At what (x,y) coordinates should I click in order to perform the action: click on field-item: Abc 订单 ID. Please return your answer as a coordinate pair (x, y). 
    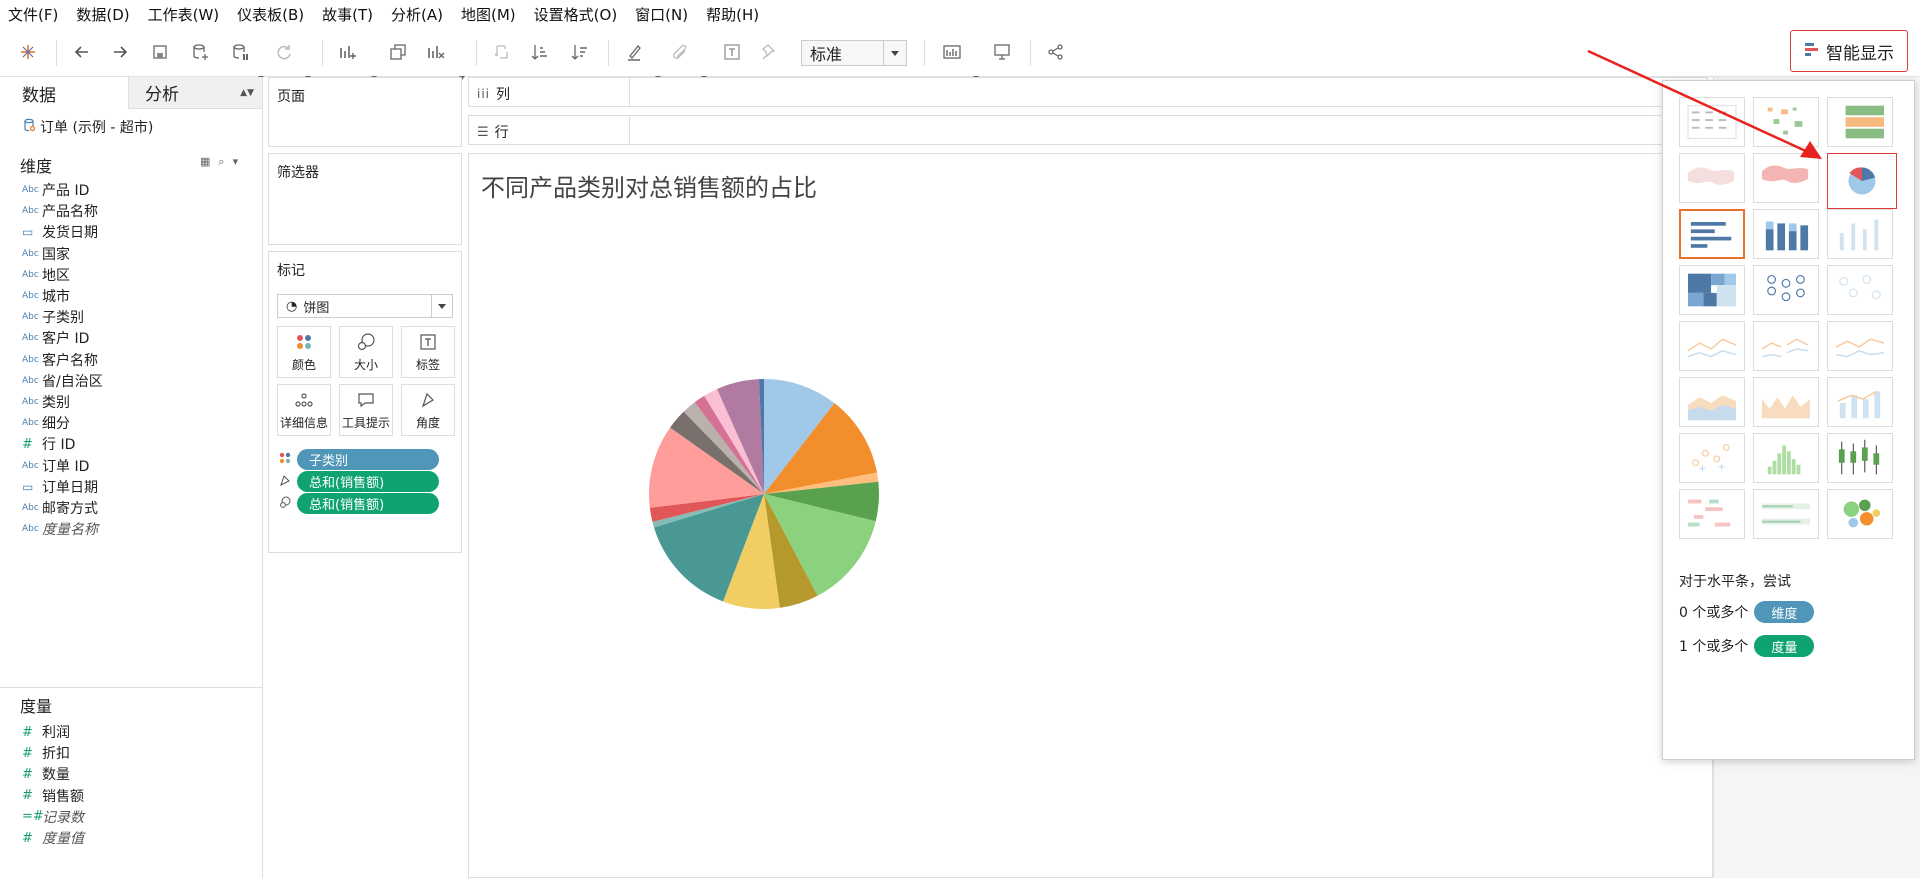
    Looking at the image, I should click on (55, 466).